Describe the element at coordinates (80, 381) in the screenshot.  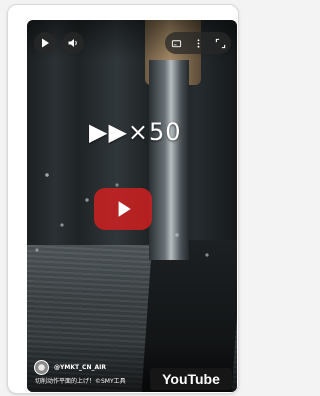
I see `video-caption: 切削动作平面的上げ！©SMY工具` at that location.